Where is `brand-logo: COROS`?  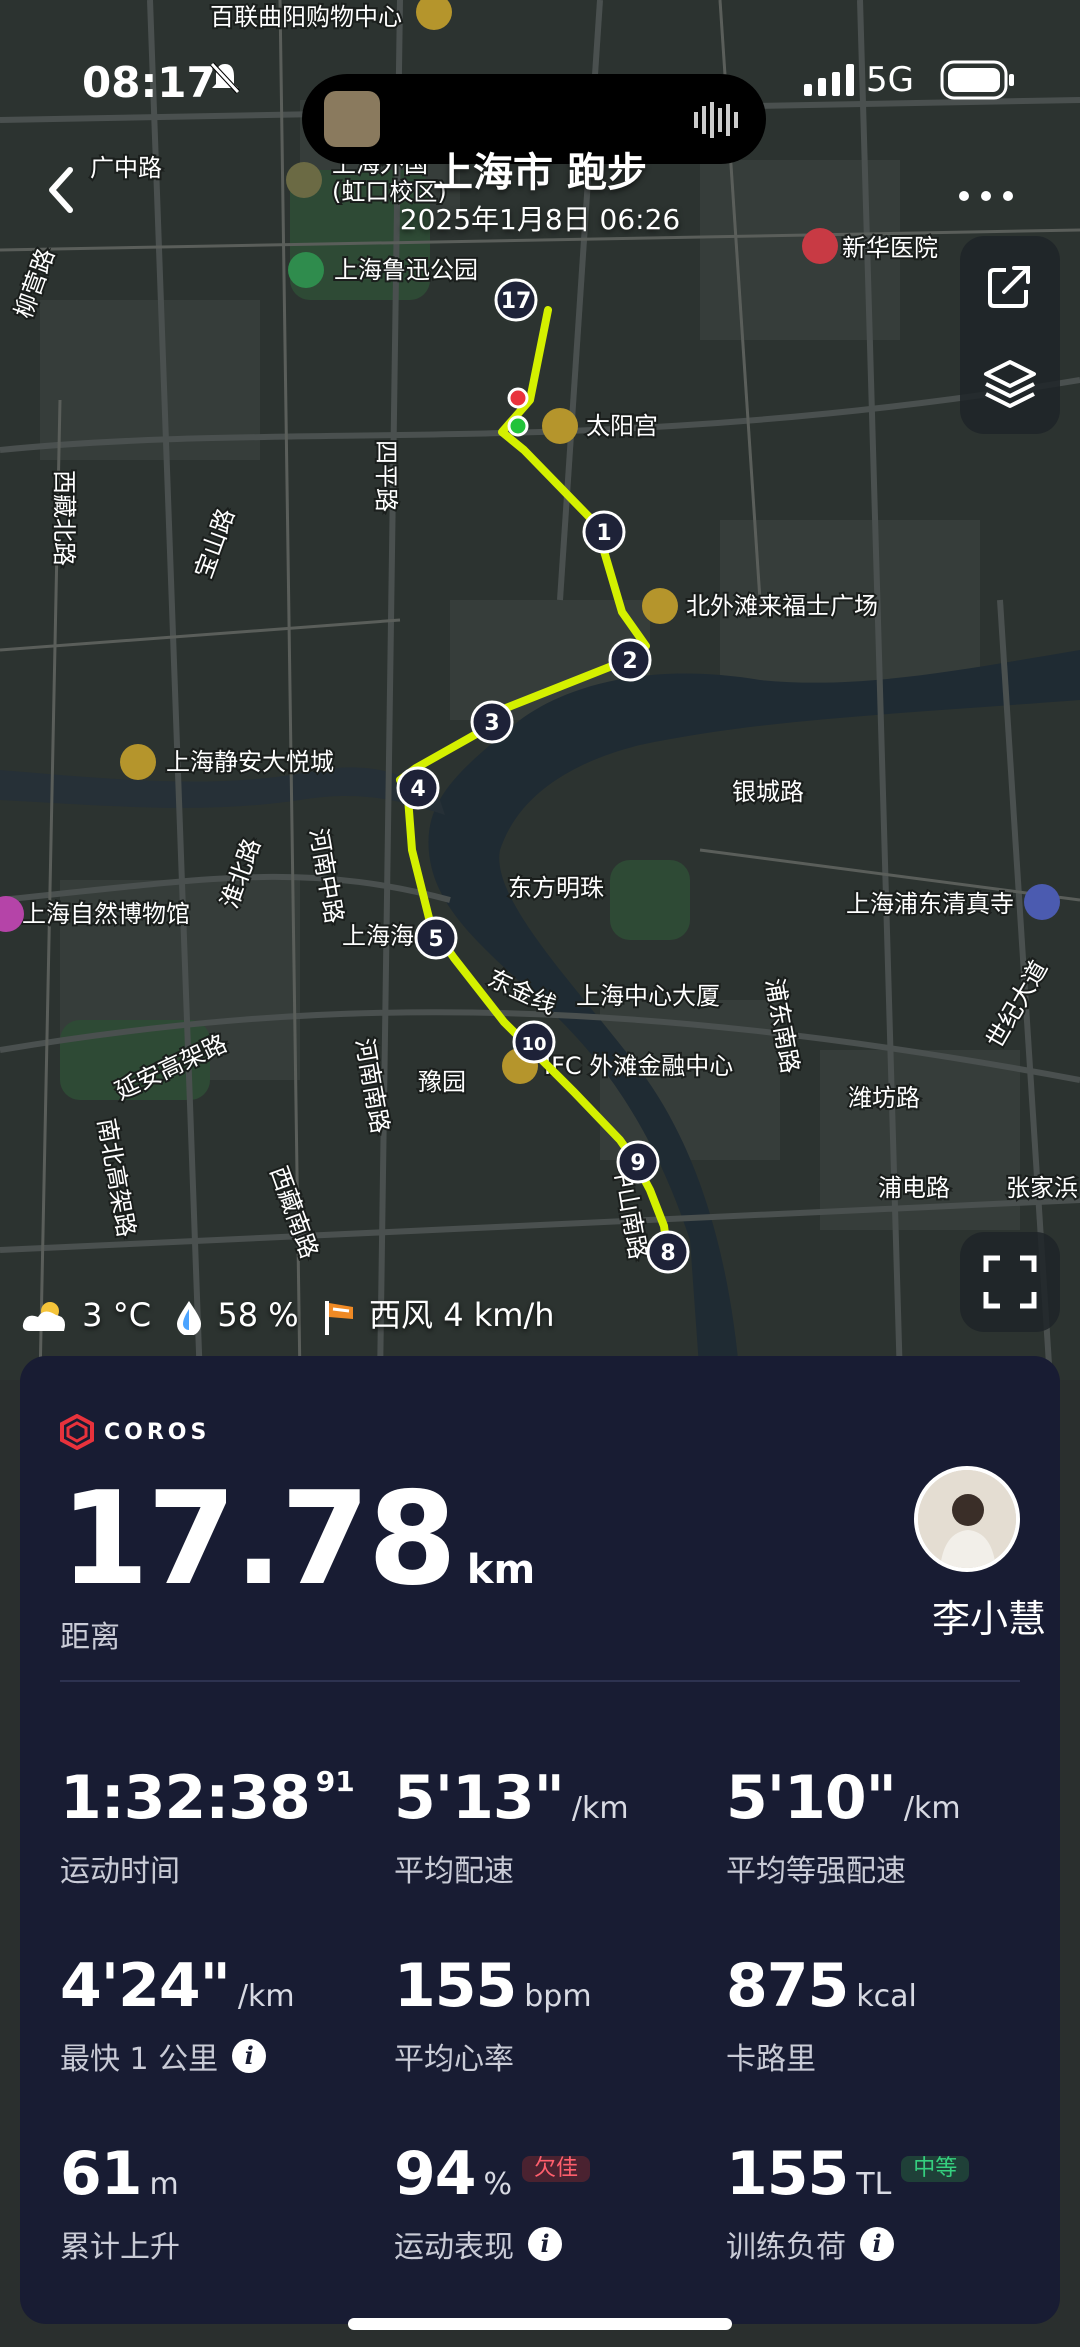
brand-logo: COROS is located at coordinates (135, 1432).